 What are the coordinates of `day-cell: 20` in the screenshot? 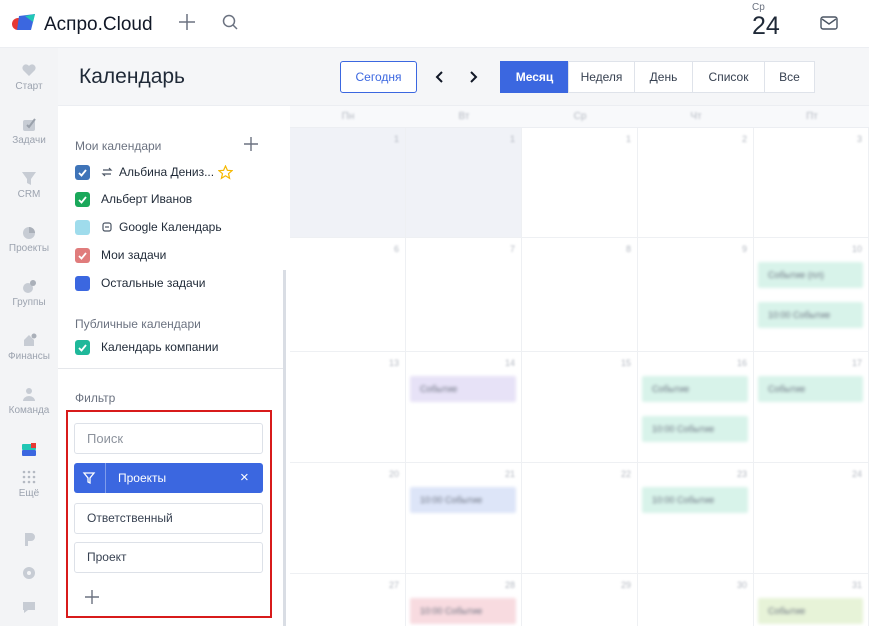 It's located at (348, 518).